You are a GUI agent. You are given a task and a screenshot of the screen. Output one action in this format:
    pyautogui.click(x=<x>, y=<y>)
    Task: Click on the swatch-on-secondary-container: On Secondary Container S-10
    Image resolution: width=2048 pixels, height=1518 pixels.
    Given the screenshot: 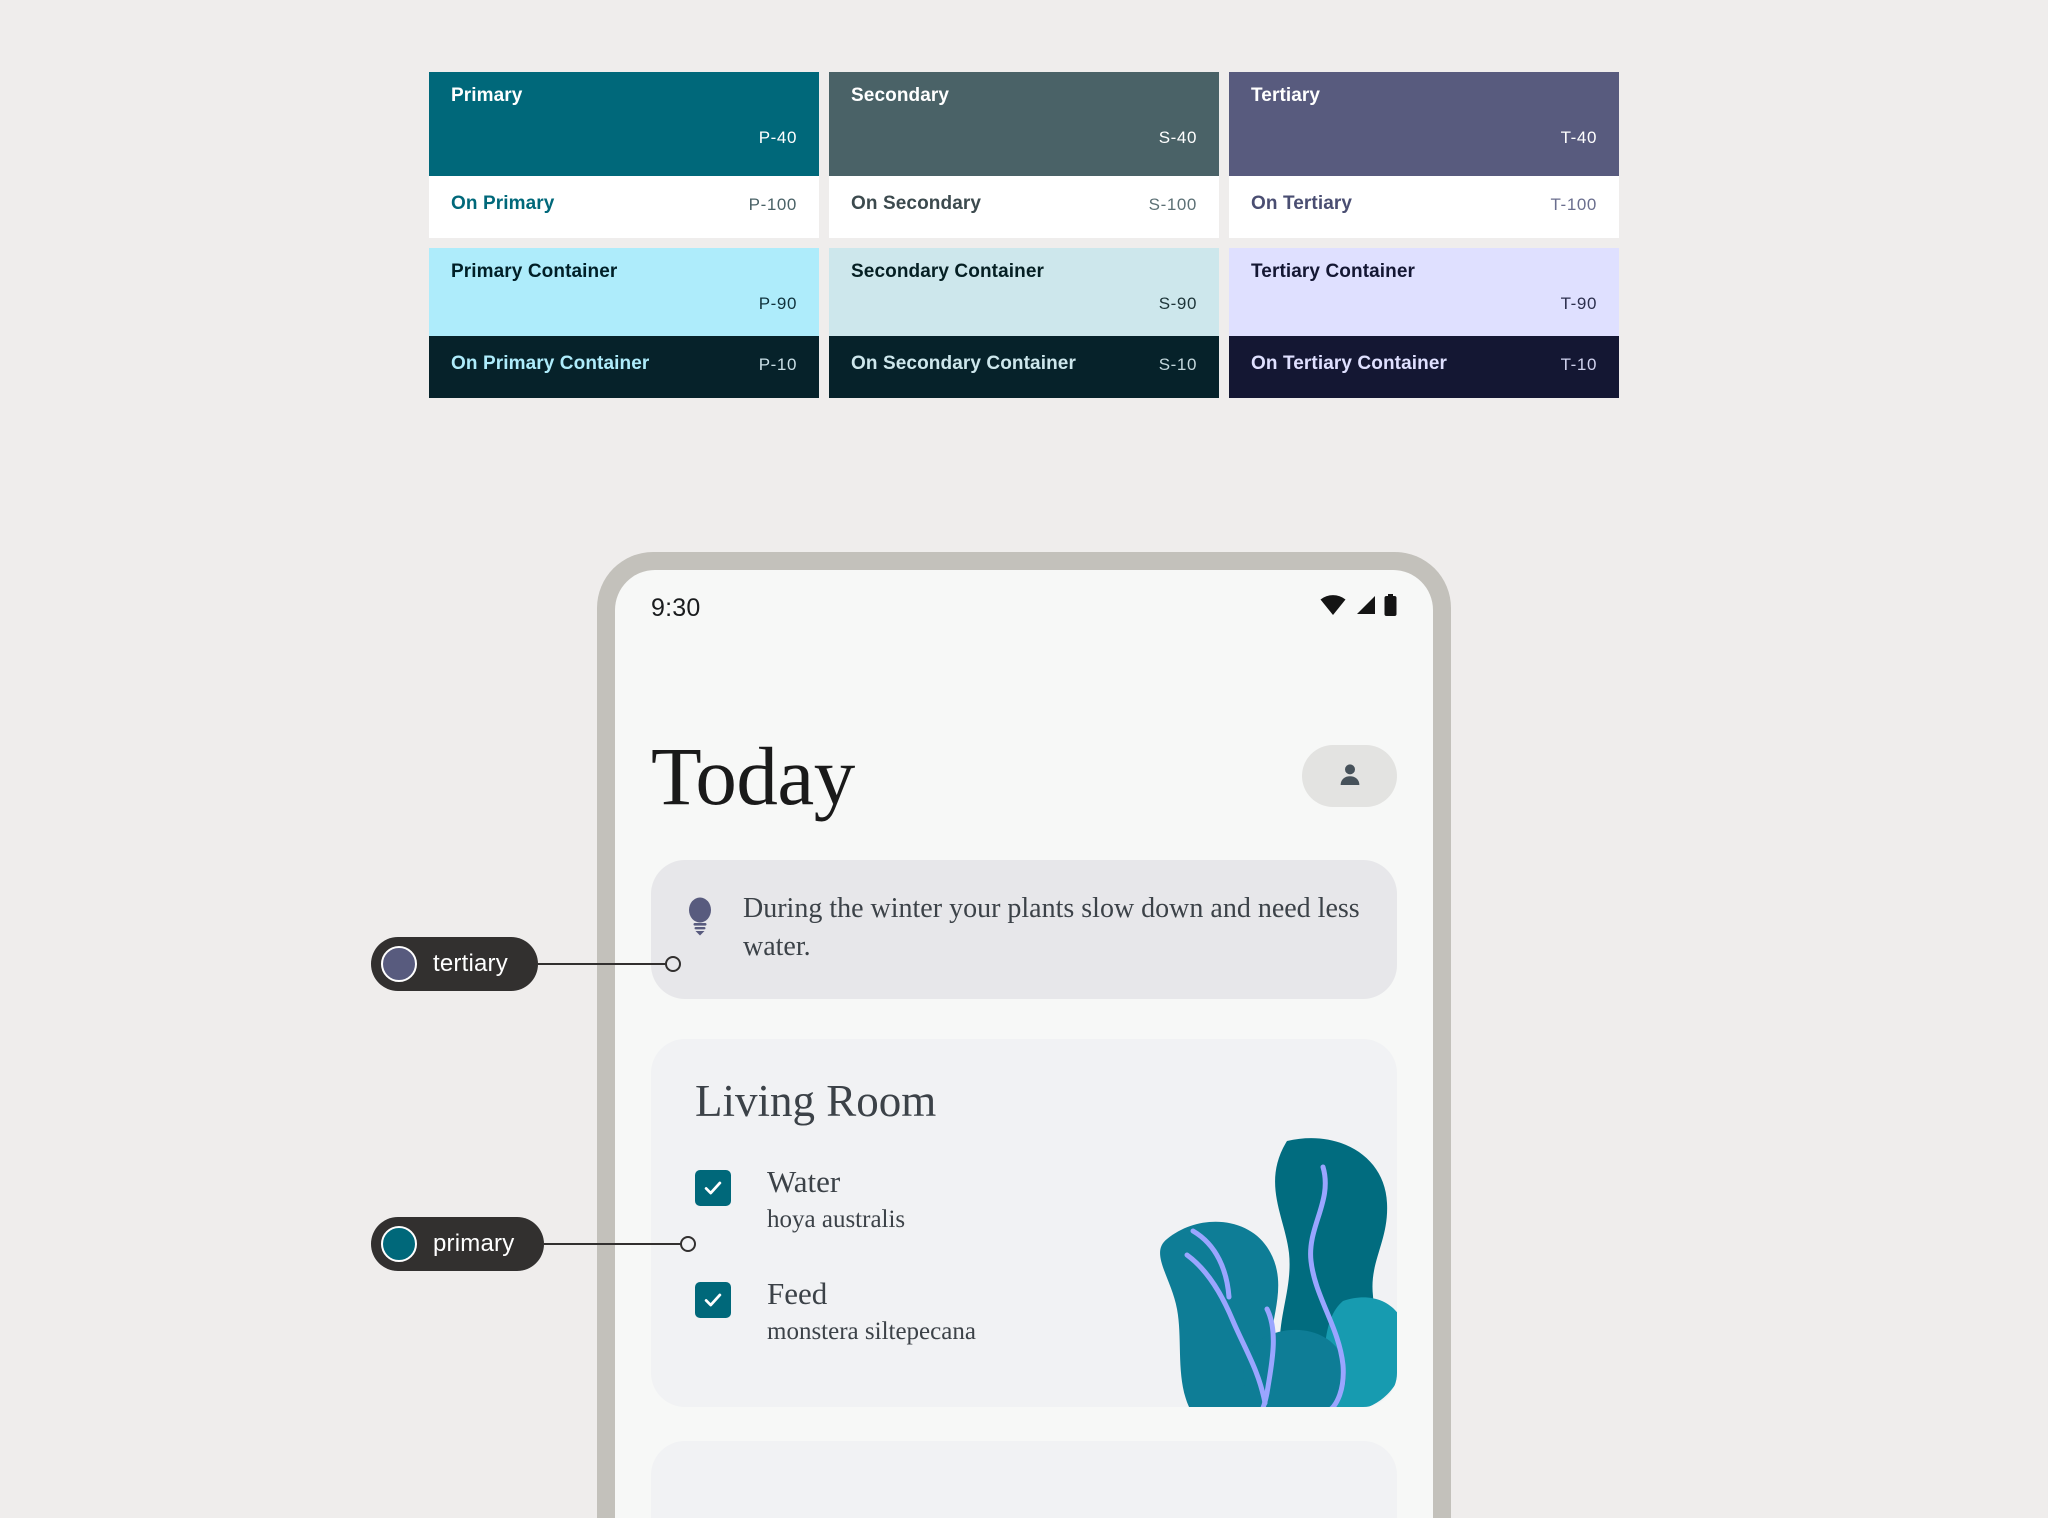 What is the action you would take?
    pyautogui.click(x=1024, y=367)
    